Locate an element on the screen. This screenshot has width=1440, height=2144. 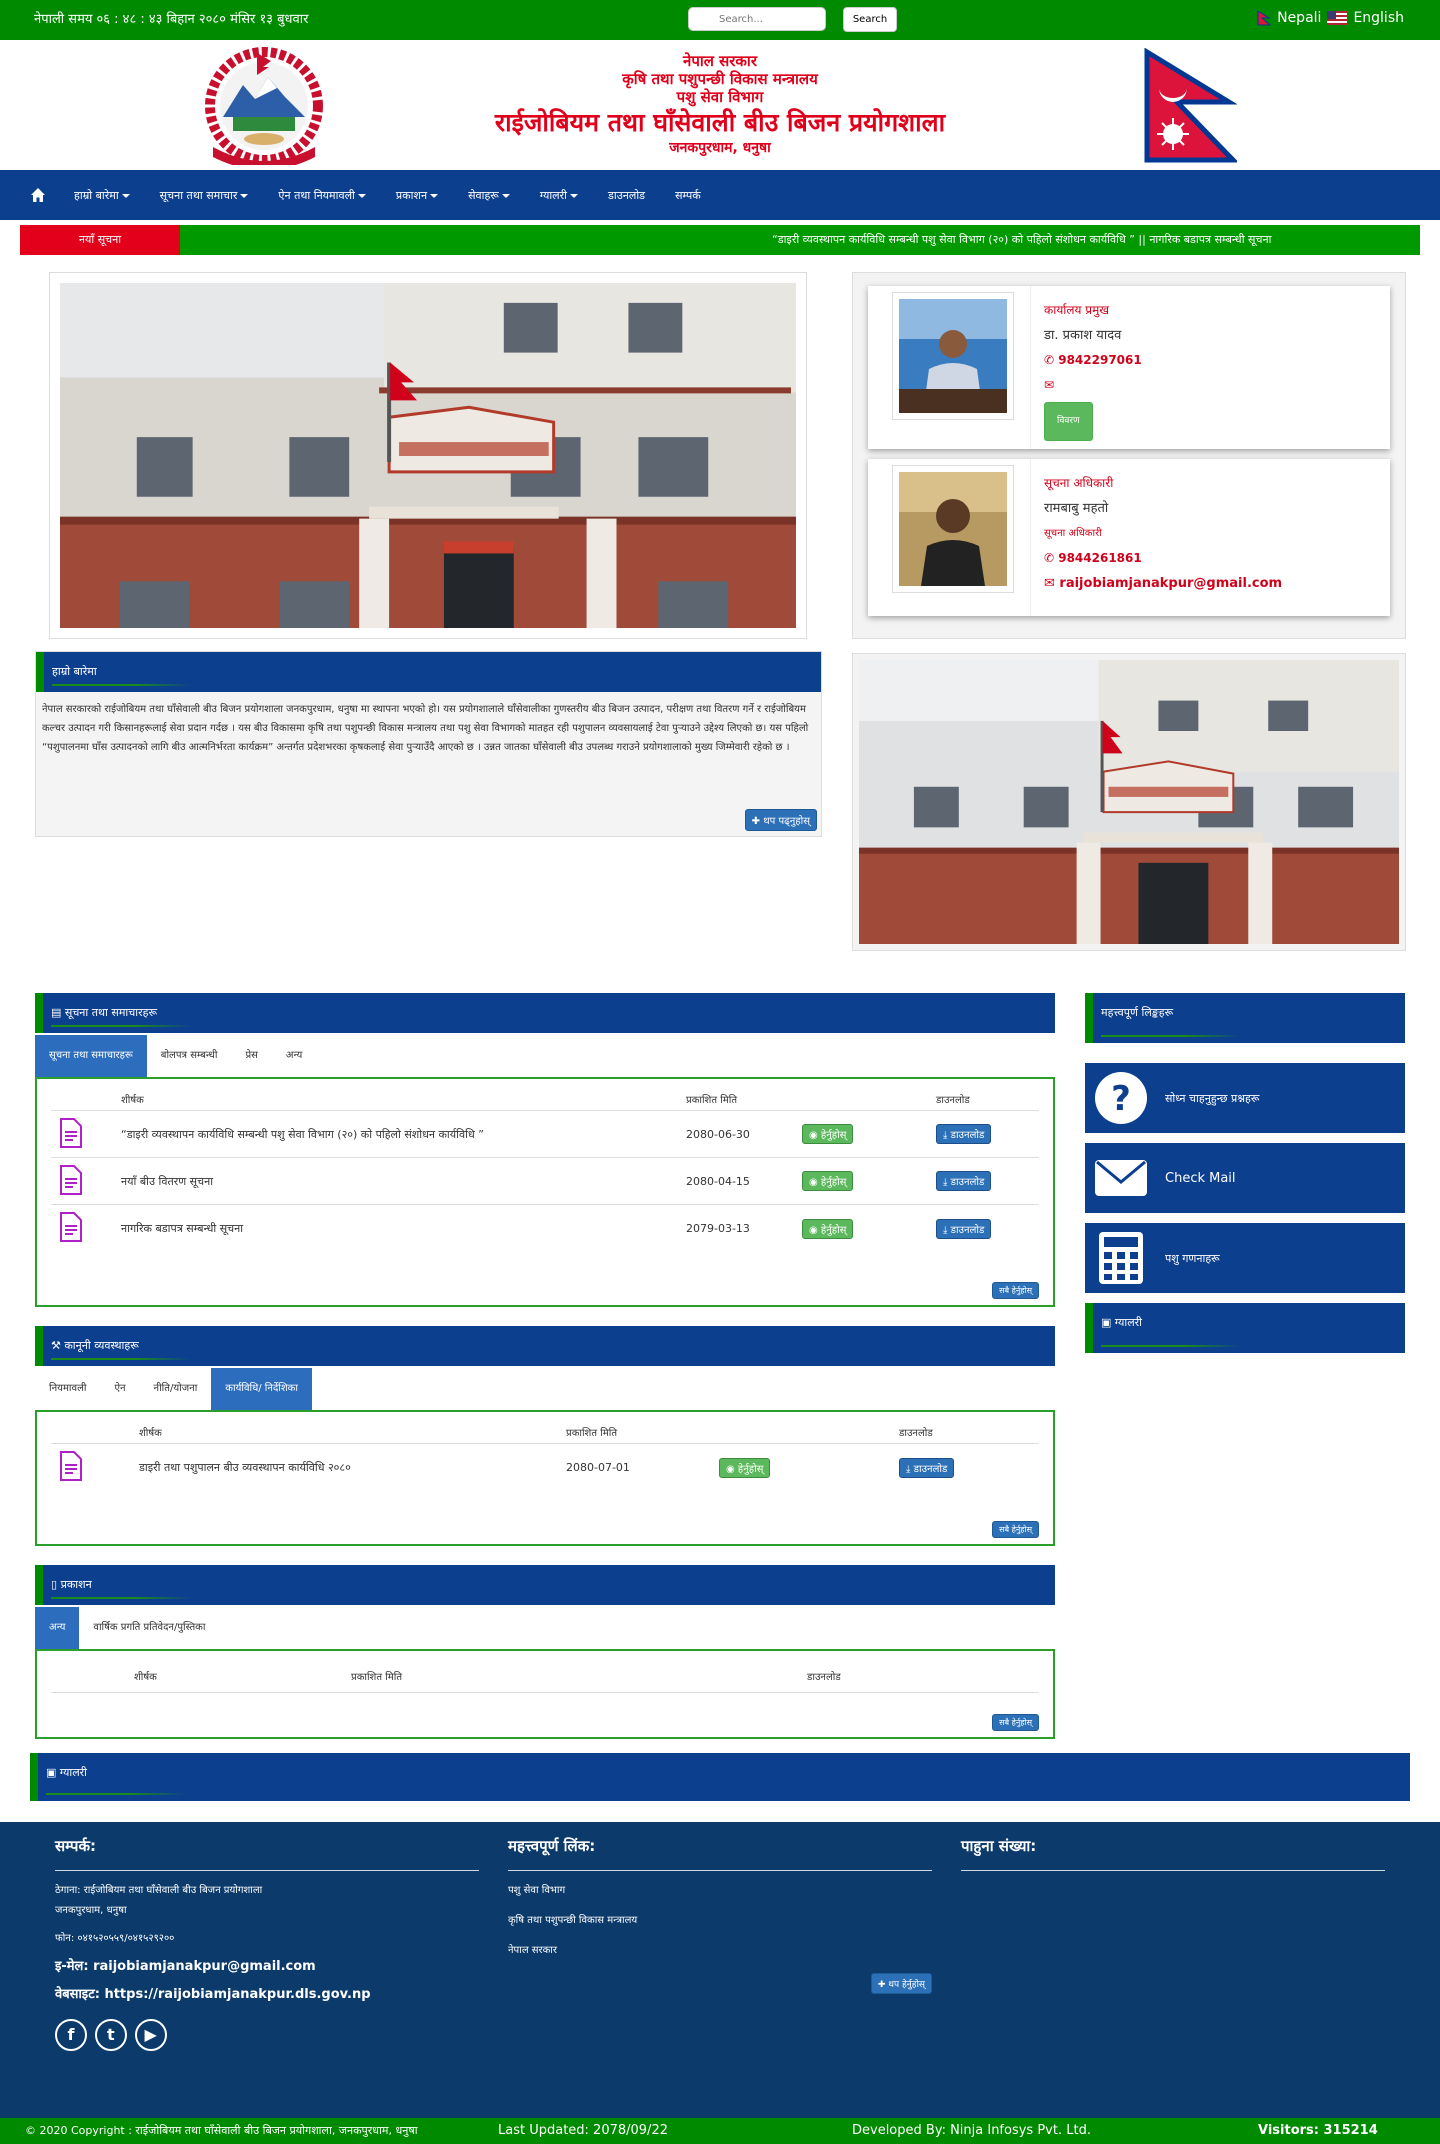
info-officer-role: सूचना अधिकारी is located at coordinates (1079, 483).